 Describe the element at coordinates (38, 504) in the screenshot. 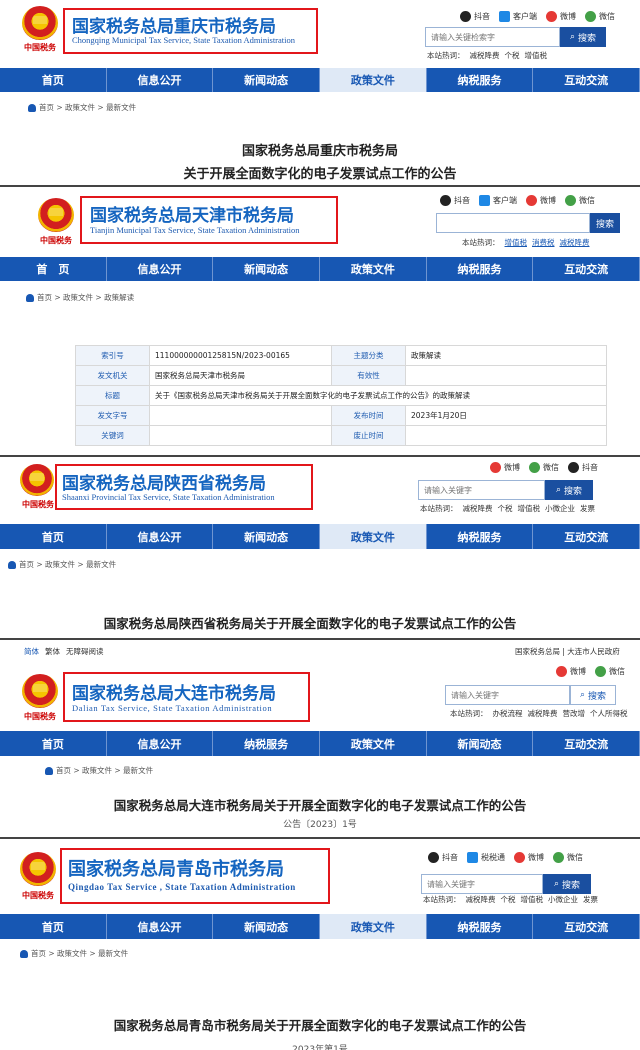

I see `seal-text: 中国税务` at that location.